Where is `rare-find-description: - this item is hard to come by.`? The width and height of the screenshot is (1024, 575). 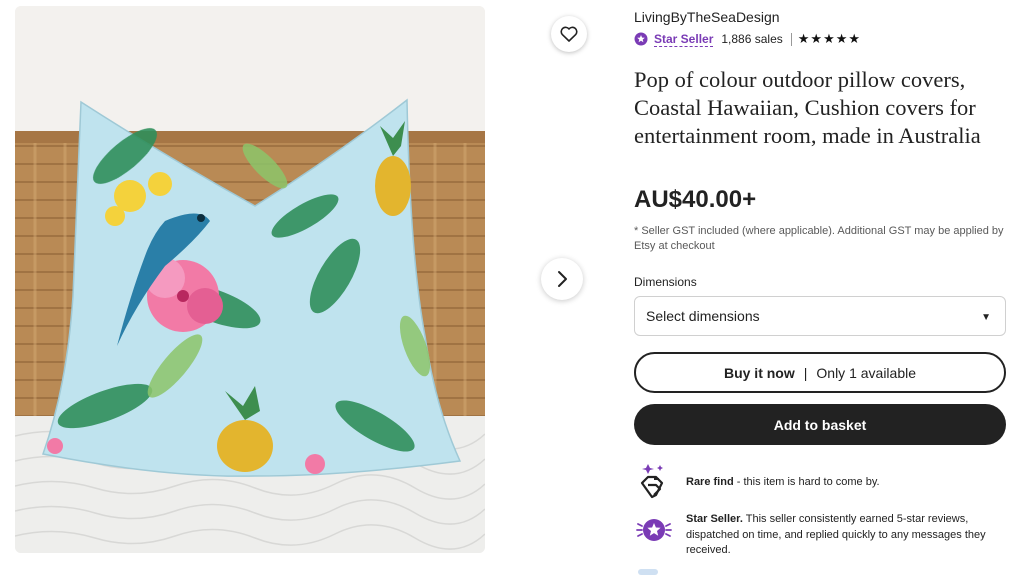 rare-find-description: - this item is hard to come by. is located at coordinates (806, 482).